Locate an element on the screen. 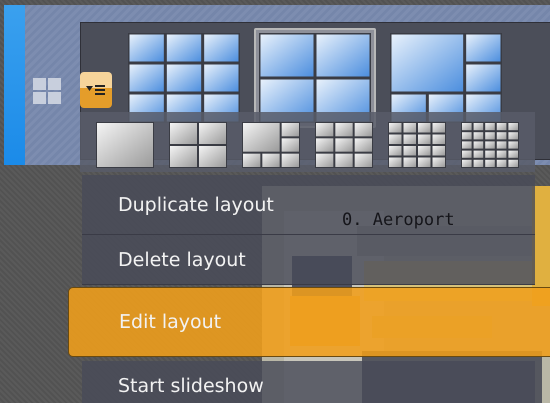  dropdown-list-icon is located at coordinates (96, 90).